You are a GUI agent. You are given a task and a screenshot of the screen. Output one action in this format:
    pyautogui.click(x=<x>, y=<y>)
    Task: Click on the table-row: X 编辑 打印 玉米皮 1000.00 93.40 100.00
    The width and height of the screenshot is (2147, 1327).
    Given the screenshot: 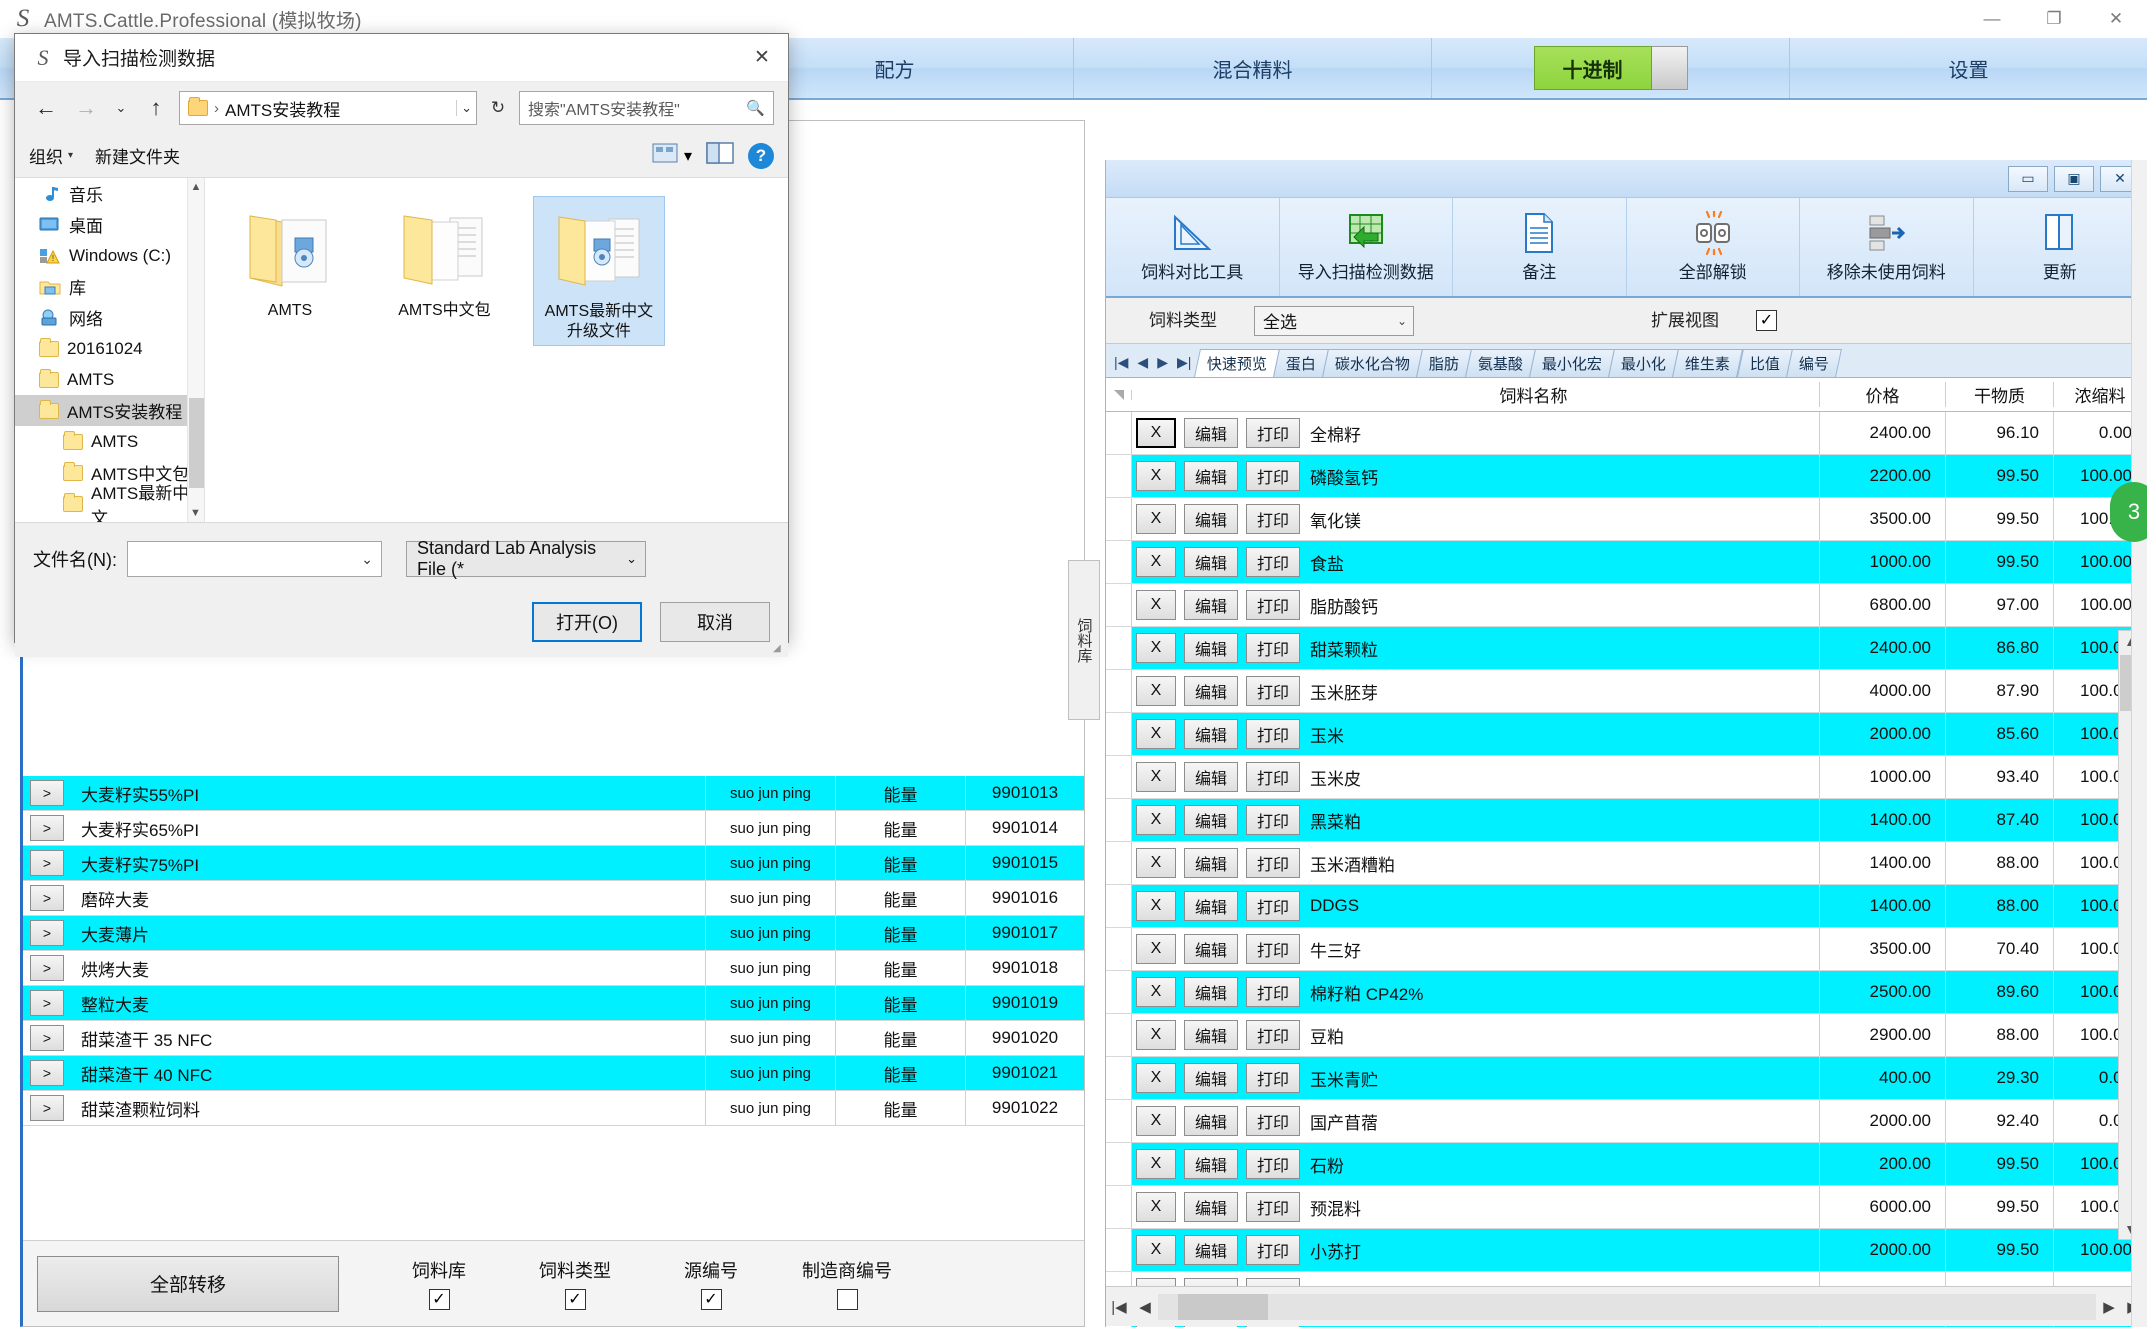 What is the action you would take?
    pyautogui.click(x=1626, y=777)
    